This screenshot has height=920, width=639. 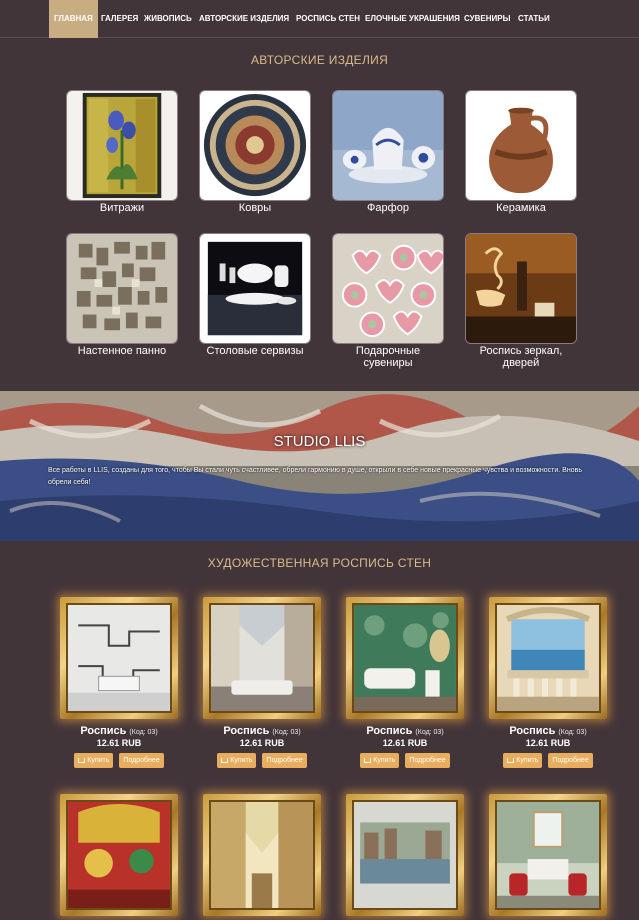 What do you see at coordinates (319, 60) in the screenshot?
I see `crafts-section-title: АВТОРСКИЕ ИЗДЕЛИЯ` at bounding box center [319, 60].